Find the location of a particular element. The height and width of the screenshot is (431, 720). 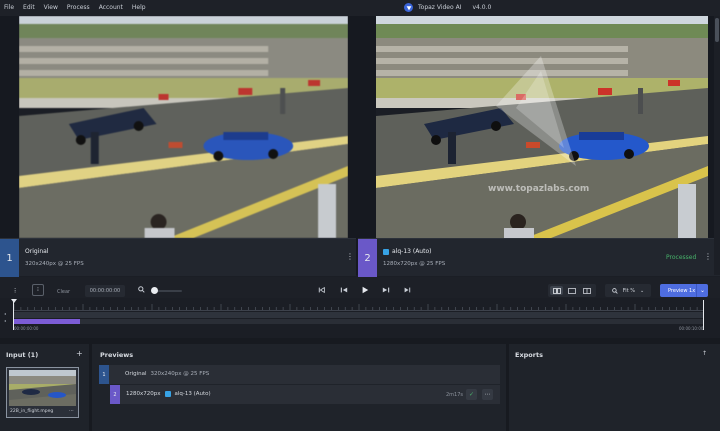

topaz-logo-icon is located at coordinates (408, 7).